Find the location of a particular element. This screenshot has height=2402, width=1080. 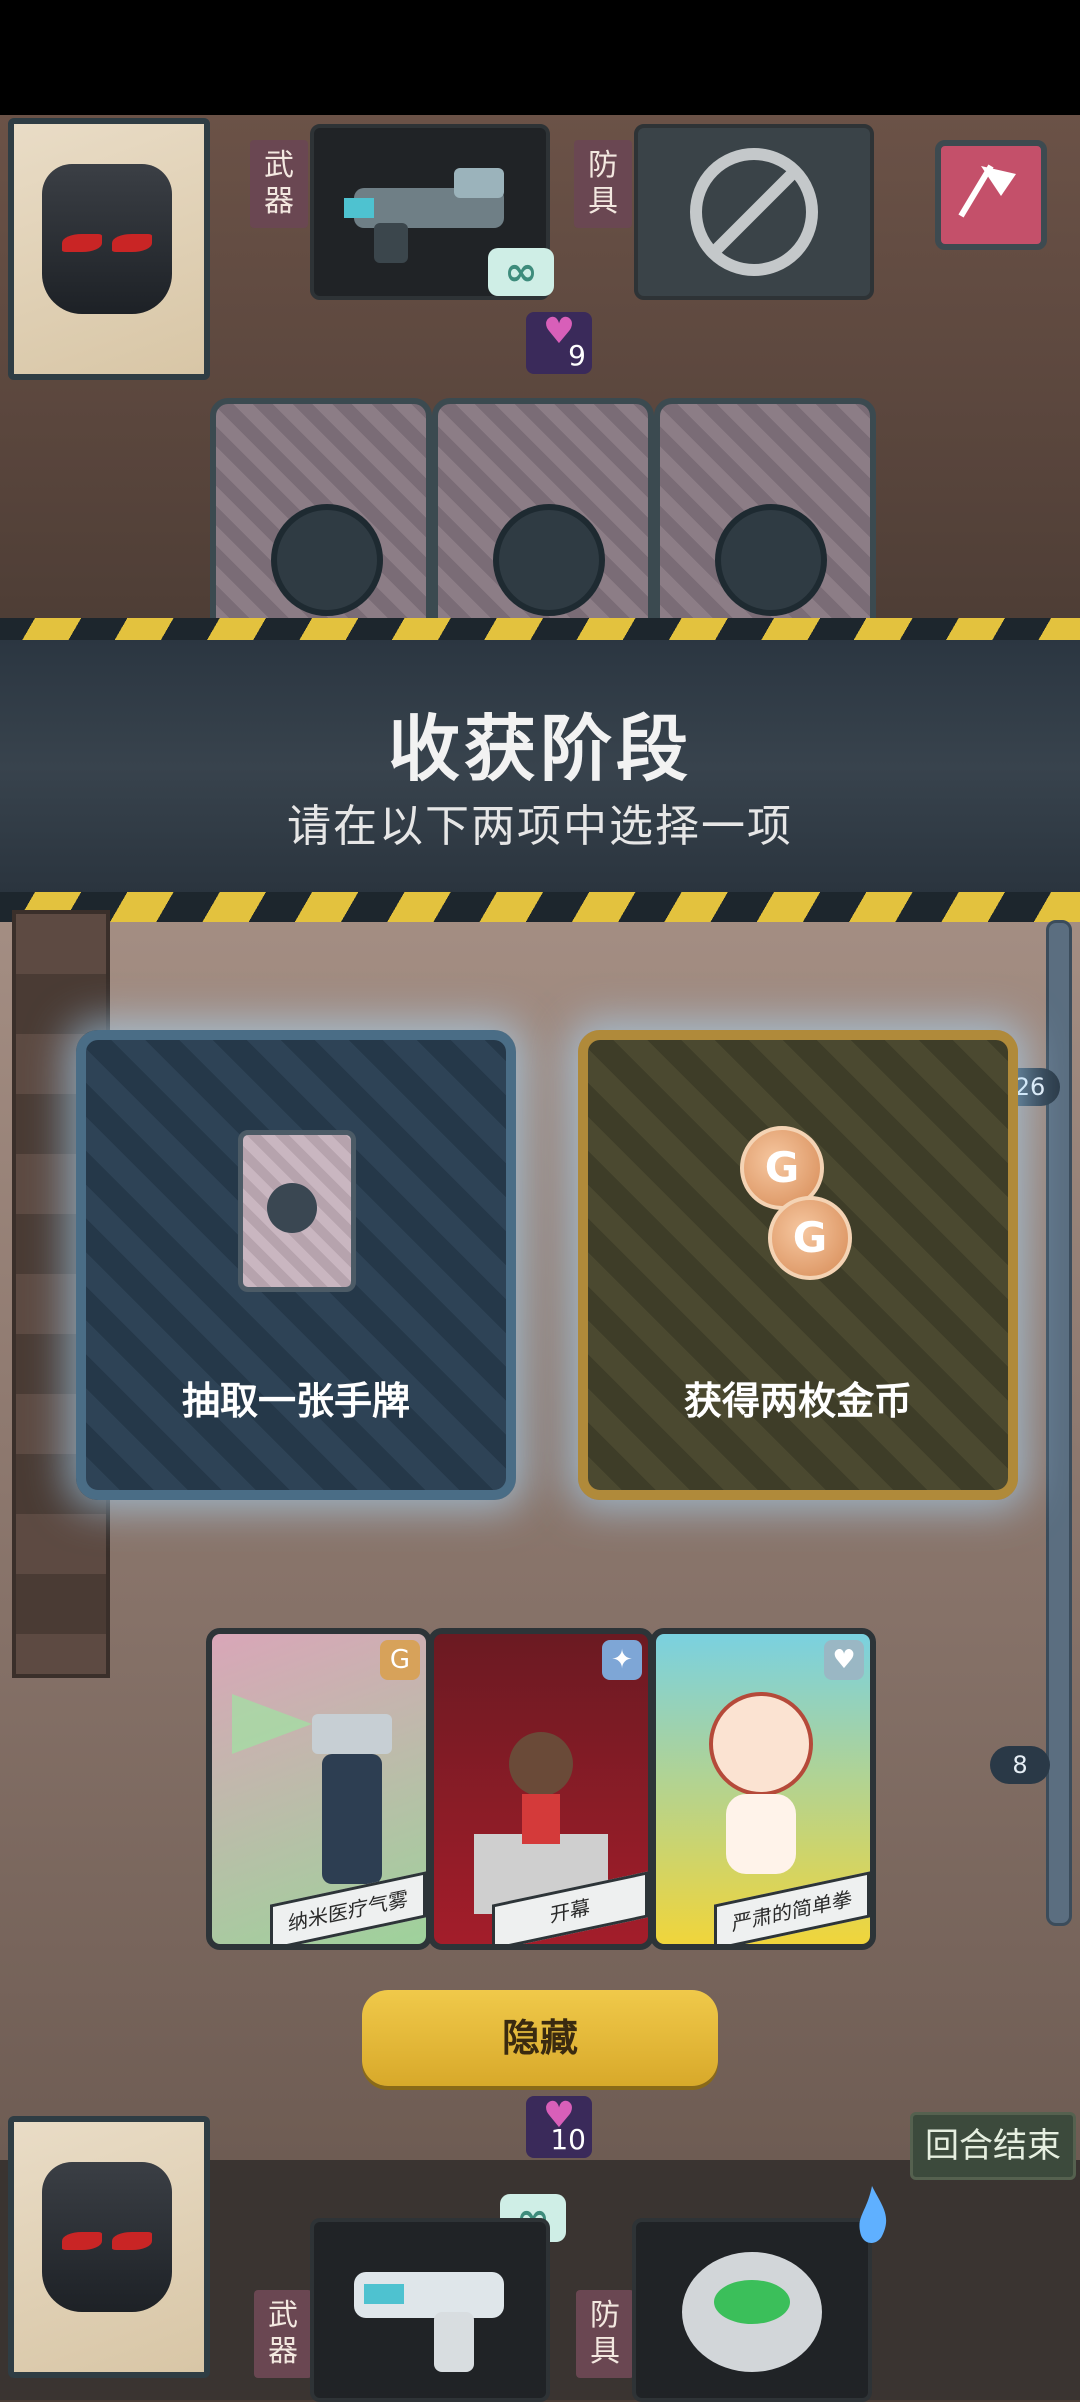

draw-card-choice: 抽取一张手牌 is located at coordinates (296, 1265).